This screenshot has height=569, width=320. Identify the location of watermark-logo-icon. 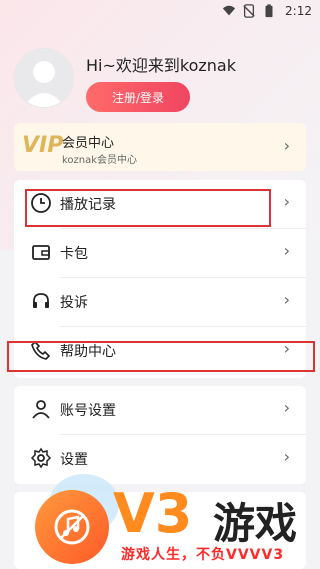
(72, 527).